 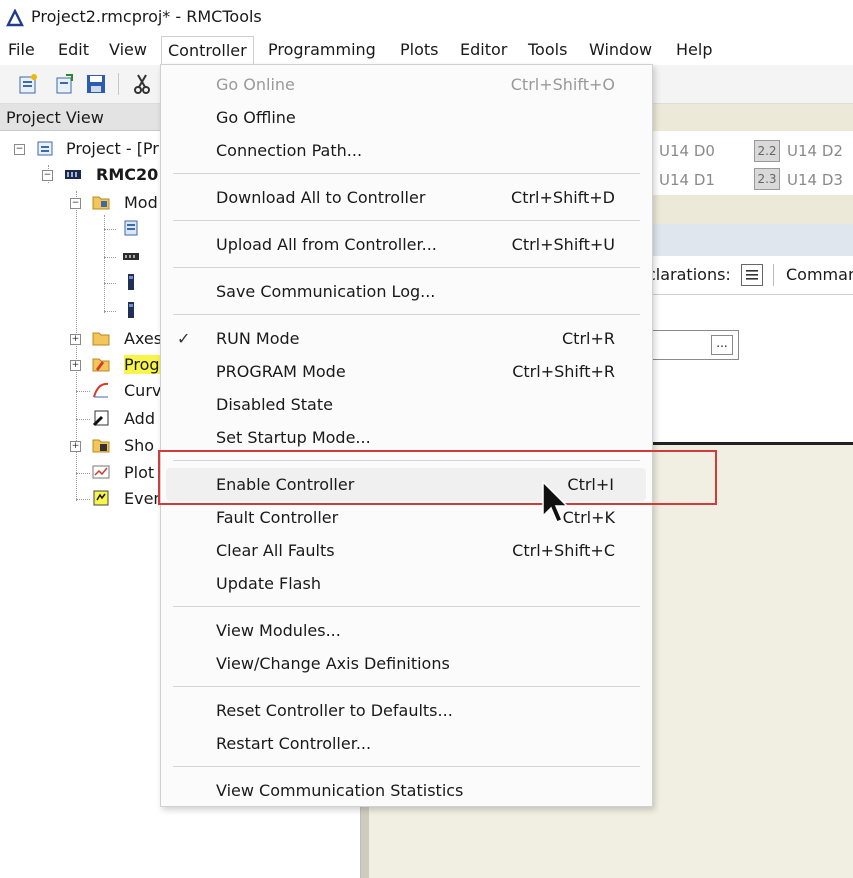 I want to click on menu-item-program-mode: PROGRAM Mode Ctrl+Shift+R, so click(x=406, y=371).